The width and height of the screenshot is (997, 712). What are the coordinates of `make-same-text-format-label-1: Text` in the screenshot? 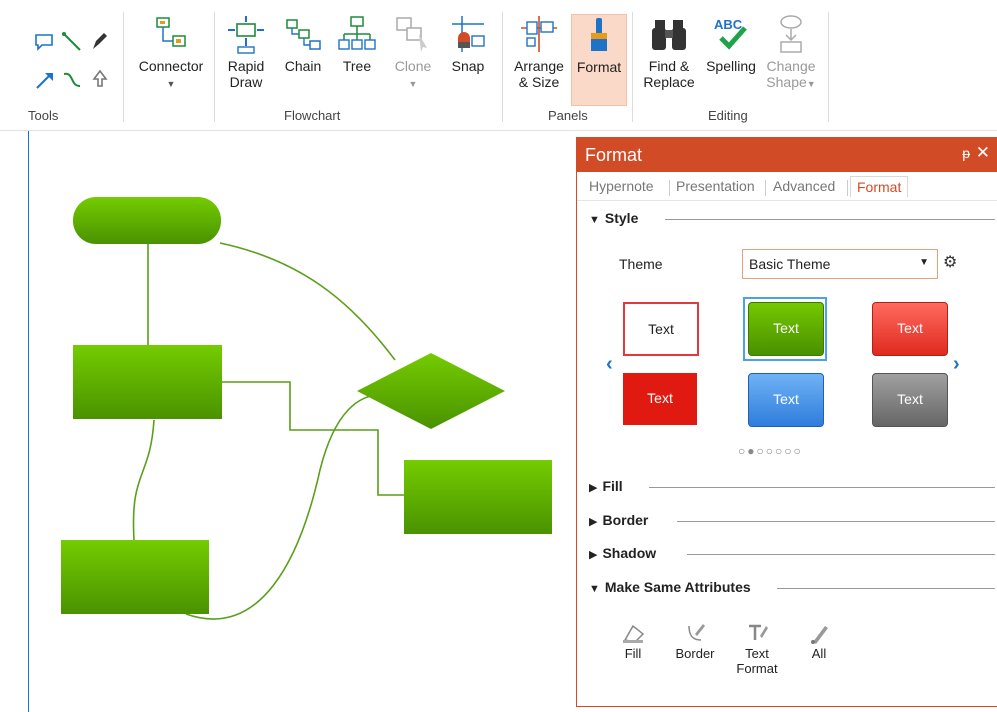 It's located at (757, 653).